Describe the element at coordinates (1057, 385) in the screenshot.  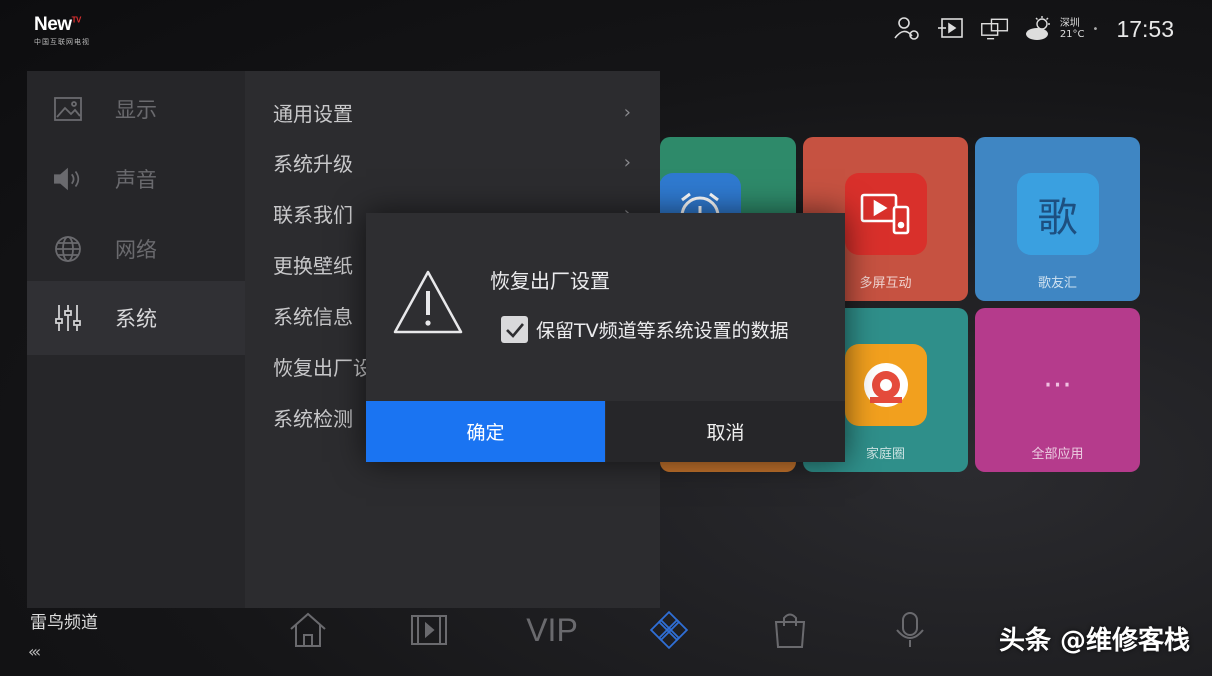
I see `more-icon: ···` at that location.